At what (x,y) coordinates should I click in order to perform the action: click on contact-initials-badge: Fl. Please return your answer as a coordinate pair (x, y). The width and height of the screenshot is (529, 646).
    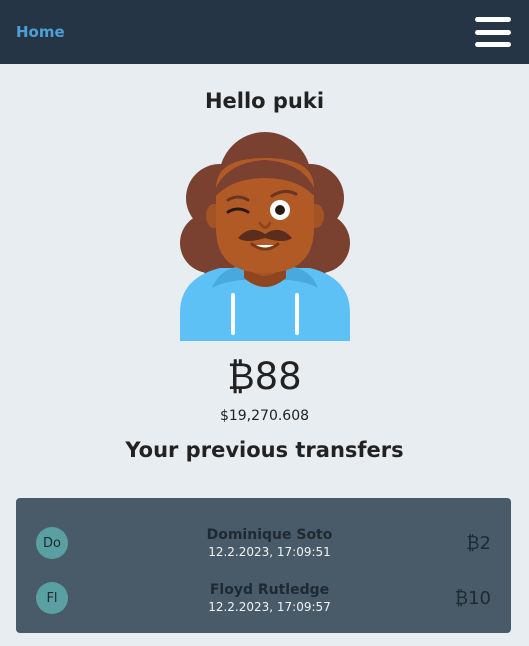
    Looking at the image, I should click on (52, 598).